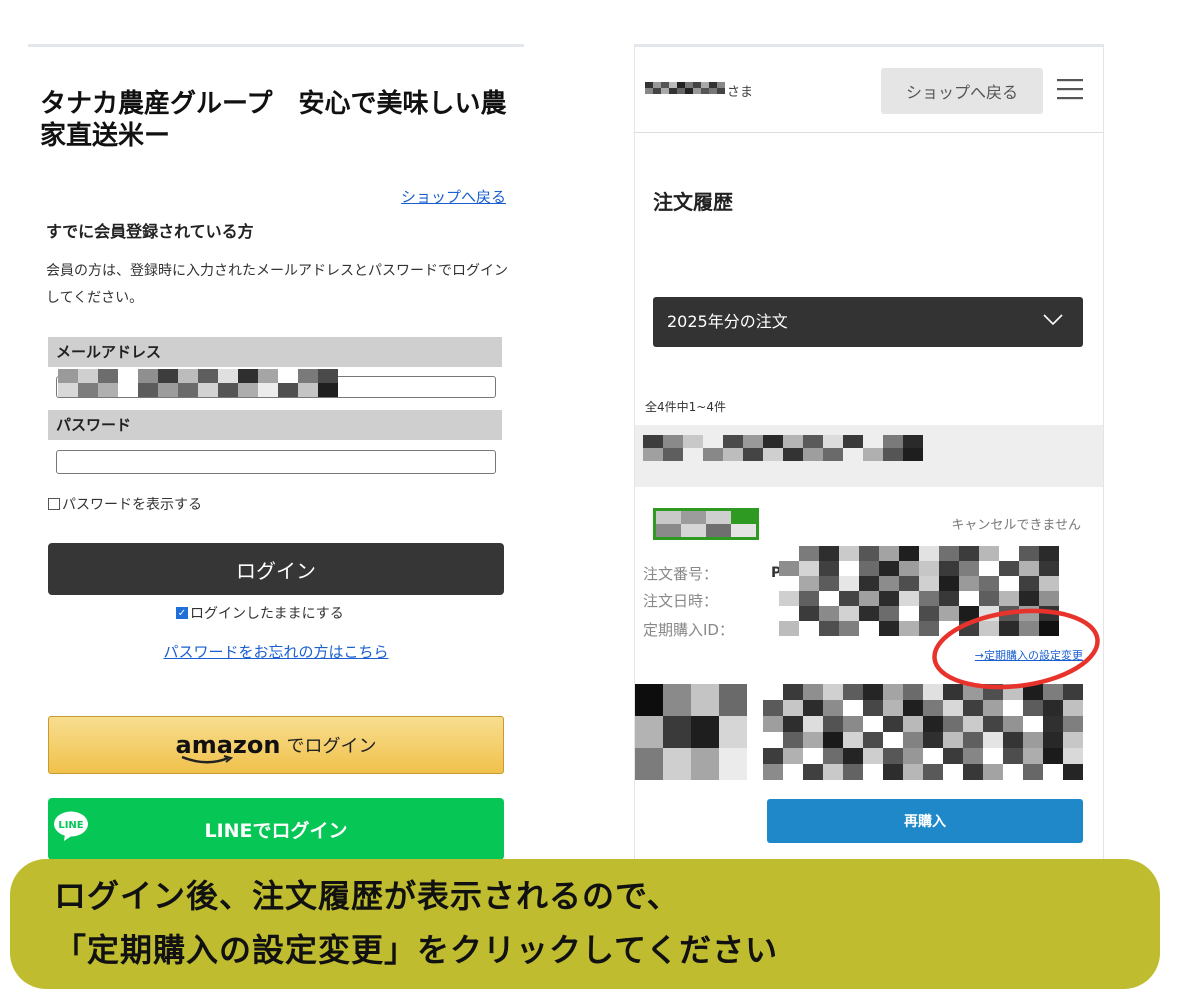  Describe the element at coordinates (276, 569) in the screenshot. I see `login-button: ログイン` at that location.